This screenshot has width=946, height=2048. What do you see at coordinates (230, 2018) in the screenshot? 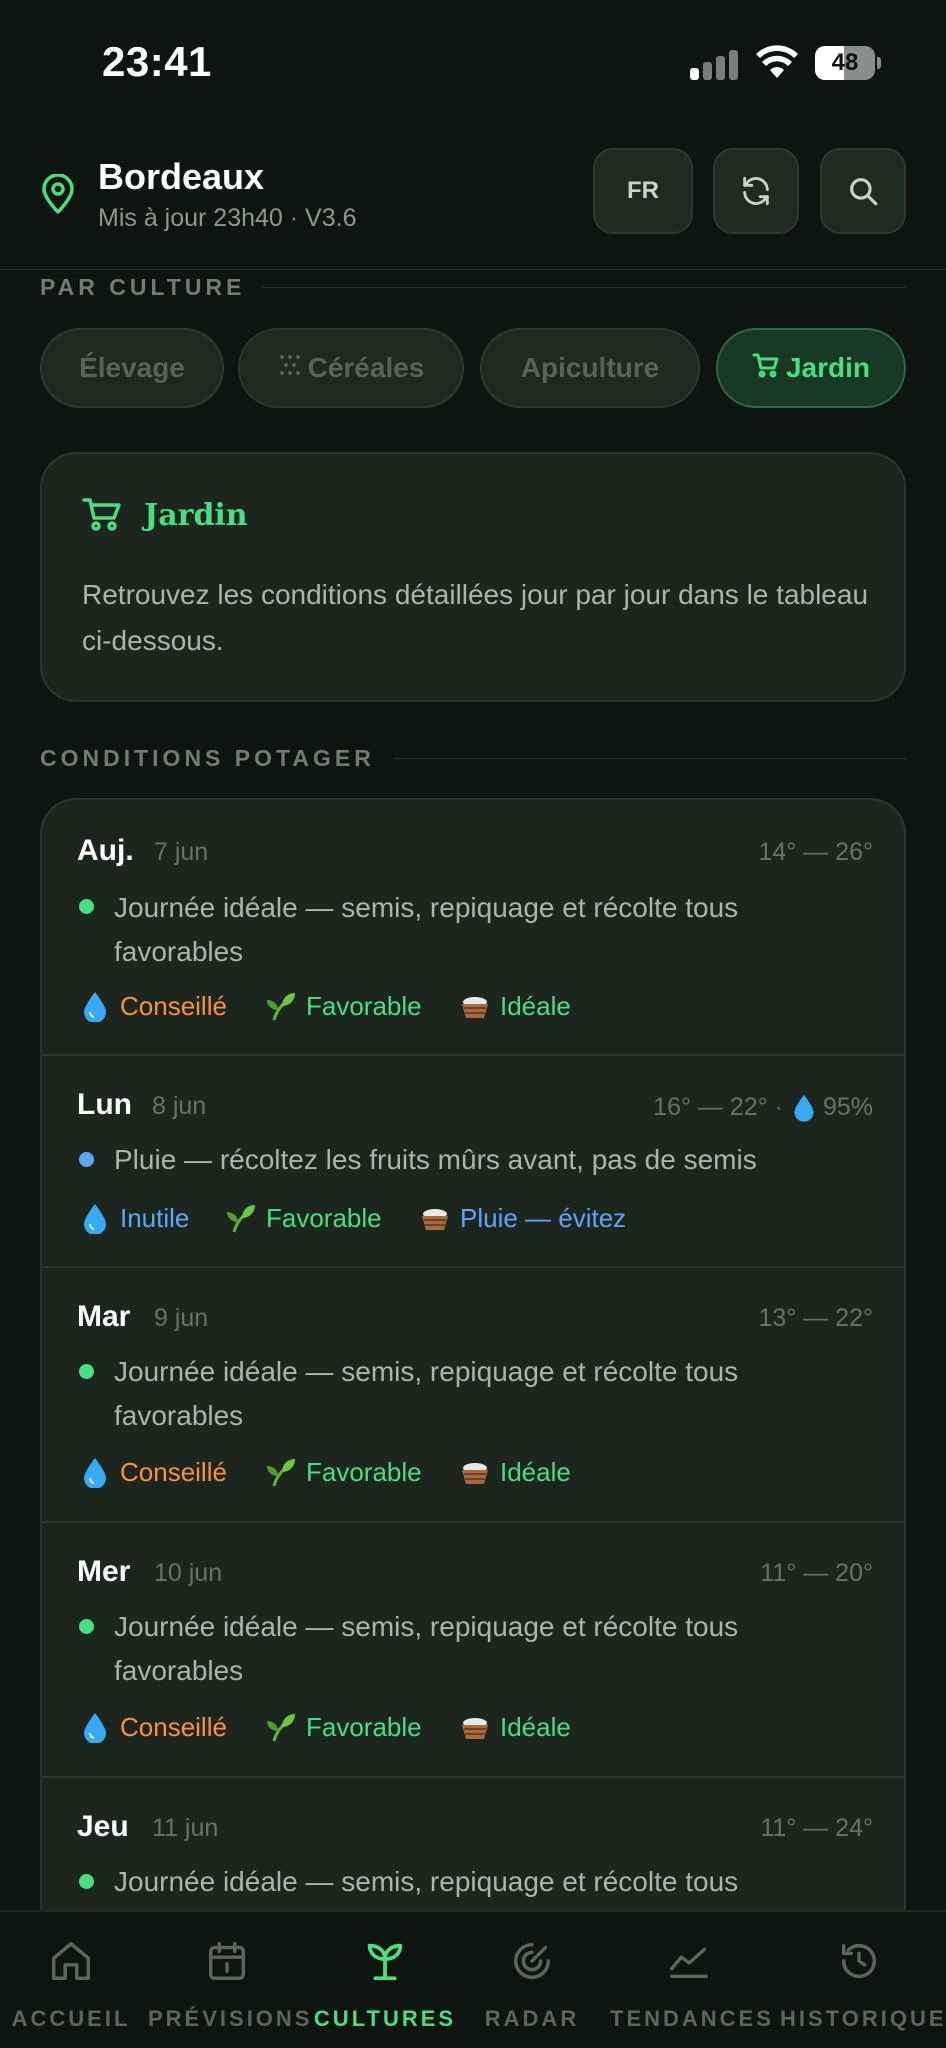
I see `nav-label: PRÉVISIONS` at bounding box center [230, 2018].